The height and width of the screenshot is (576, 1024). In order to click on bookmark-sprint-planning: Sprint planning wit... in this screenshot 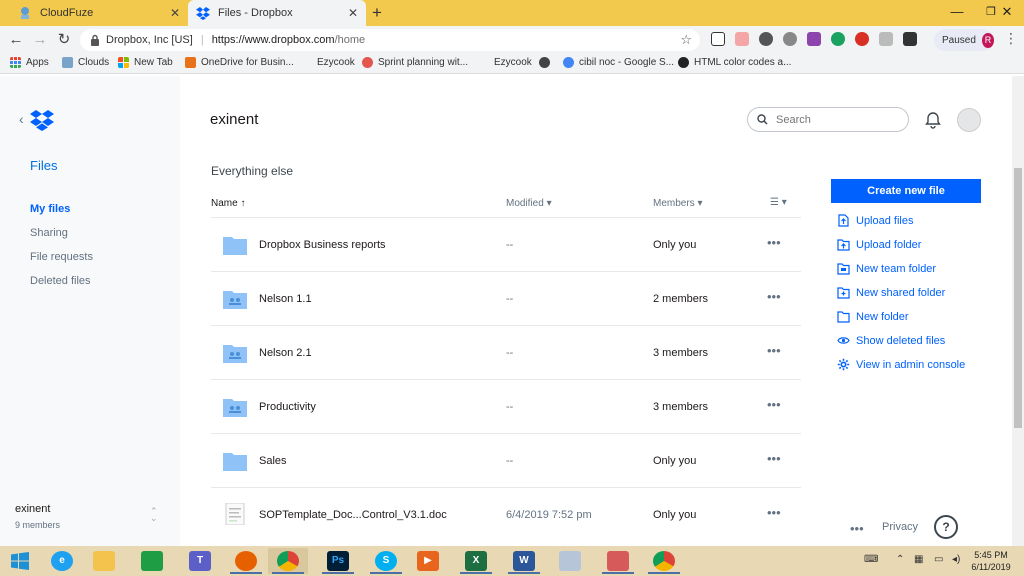, I will do `click(415, 62)`.